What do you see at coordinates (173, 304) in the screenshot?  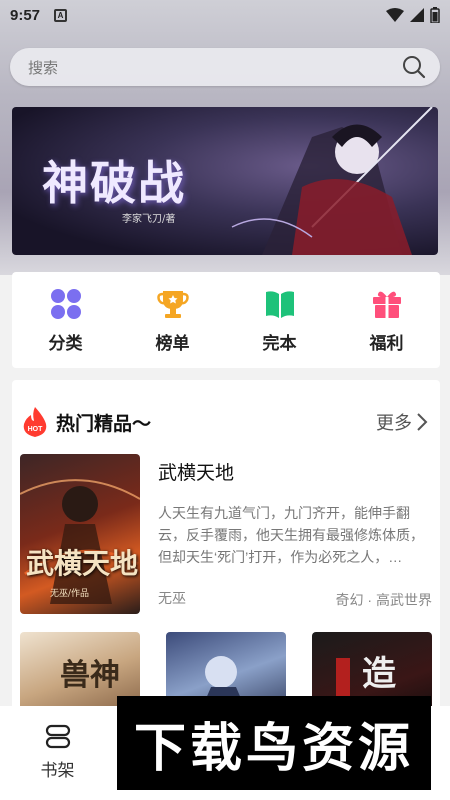 I see `trophy-icon` at bounding box center [173, 304].